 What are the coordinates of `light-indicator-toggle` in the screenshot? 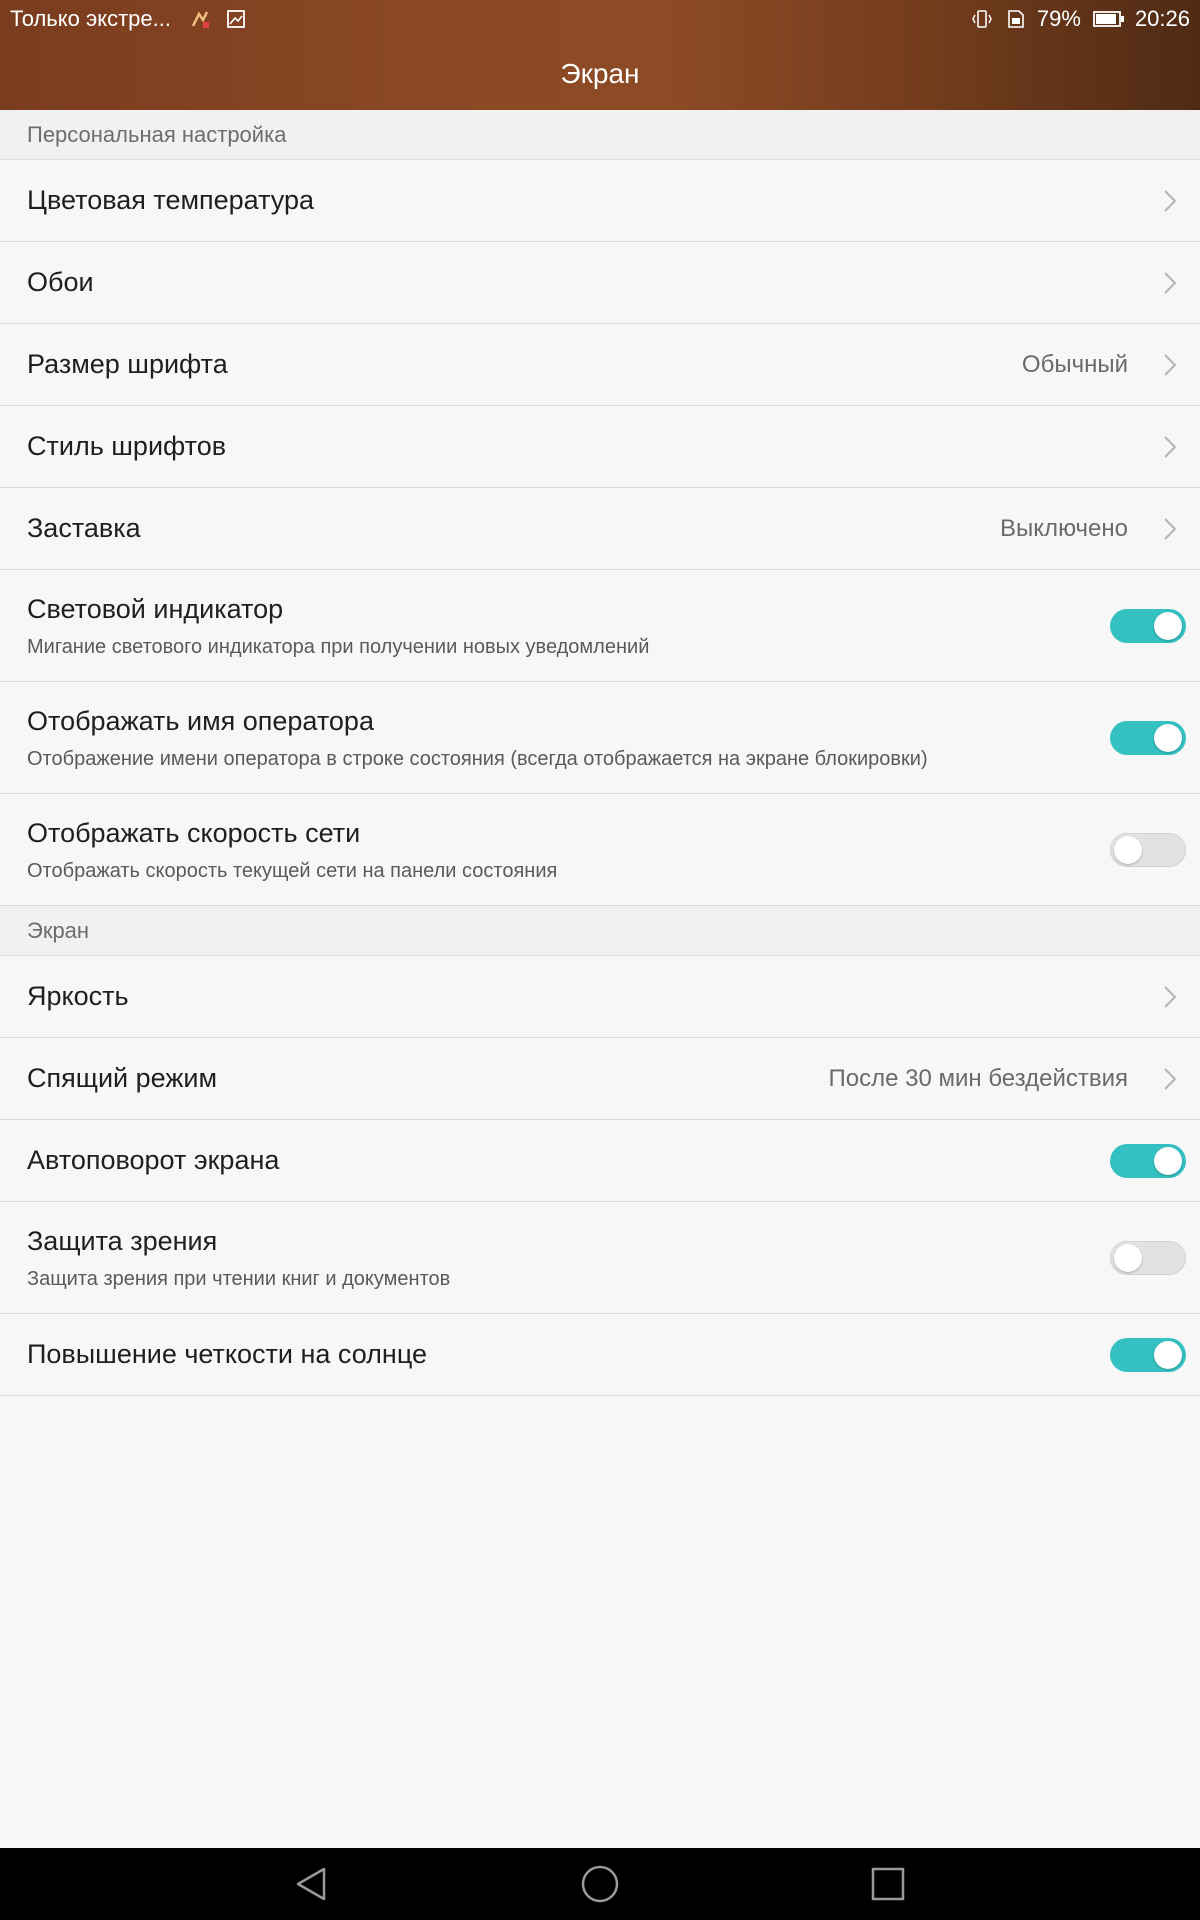 It's located at (1148, 626).